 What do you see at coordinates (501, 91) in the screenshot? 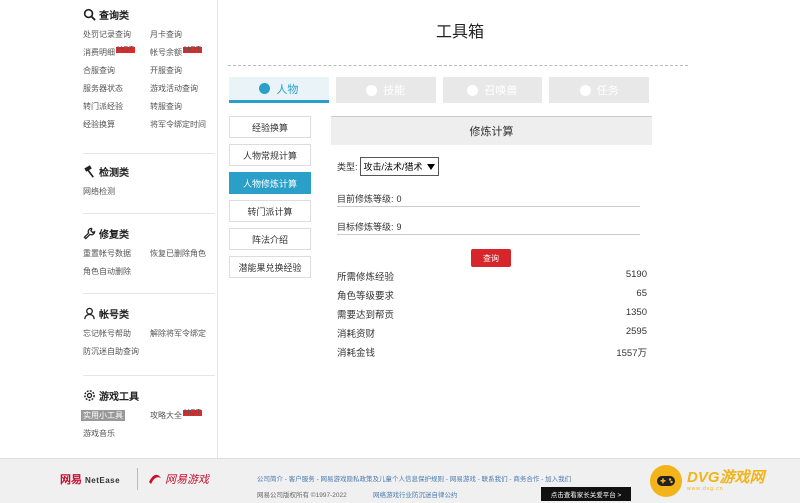
I see `tab-label: 召唤兽` at bounding box center [501, 91].